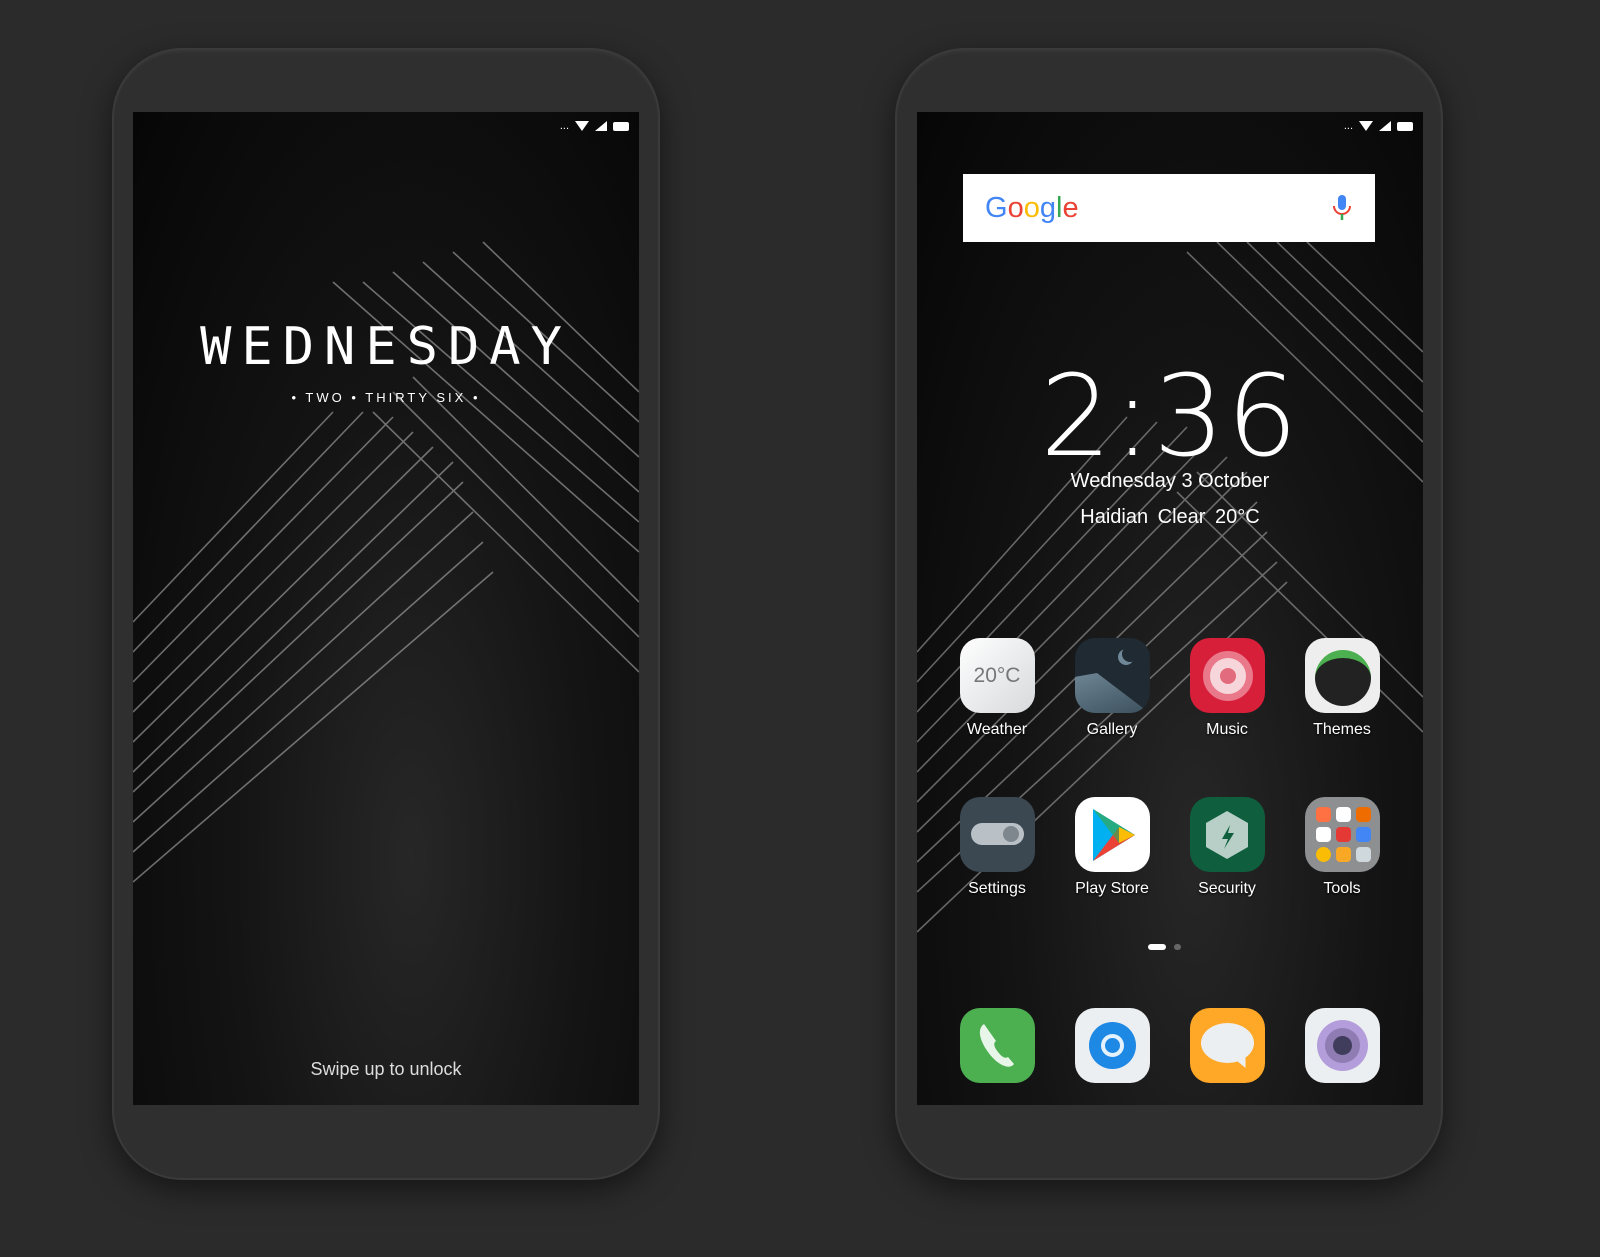  I want to click on app-gallery: Gallery, so click(1112, 688).